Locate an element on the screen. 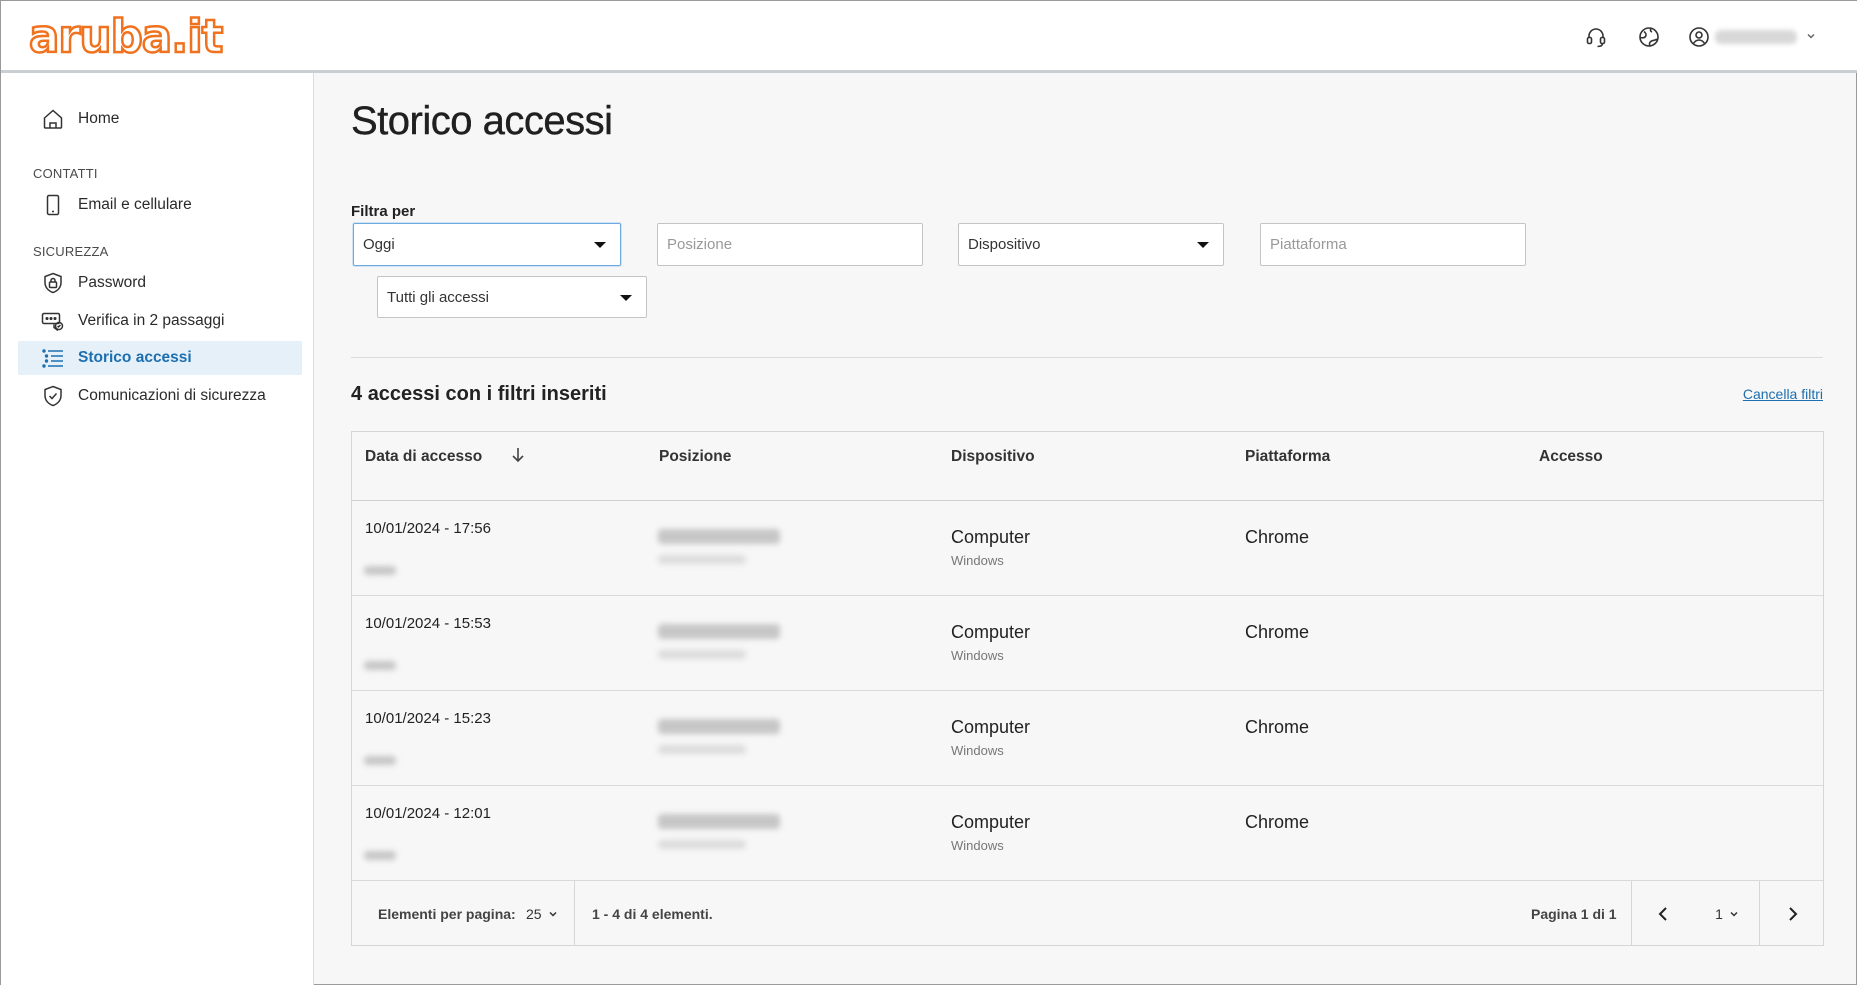 This screenshot has width=1857, height=985. user-circle-icon is located at coordinates (1699, 37).